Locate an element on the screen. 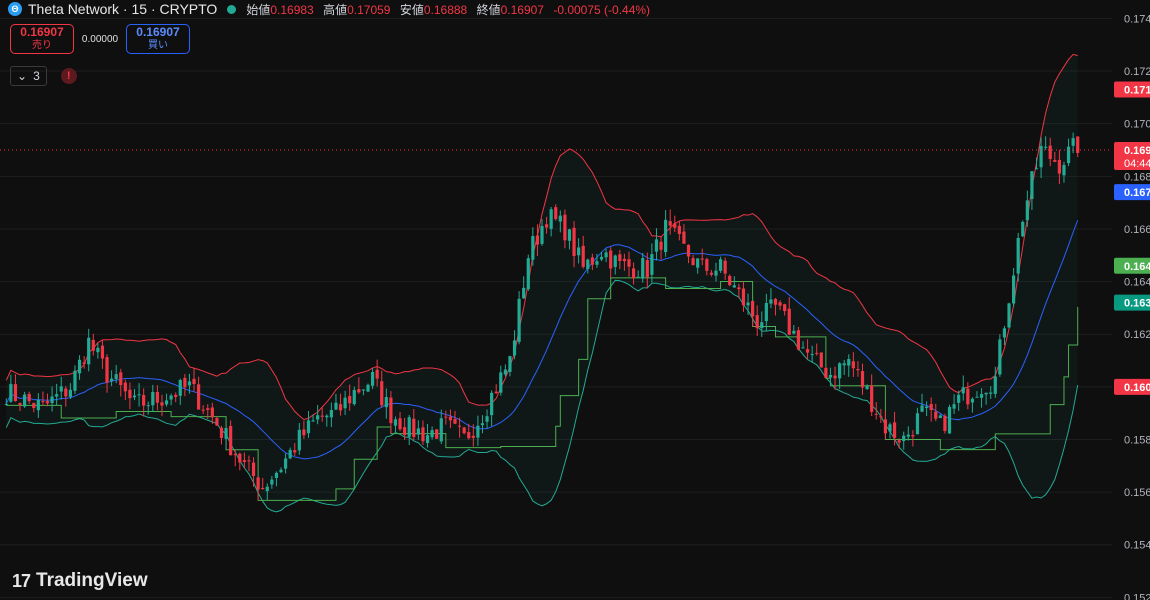 This screenshot has height=600, width=1150. tradingview-logo: 17 TradingView is located at coordinates (80, 581).